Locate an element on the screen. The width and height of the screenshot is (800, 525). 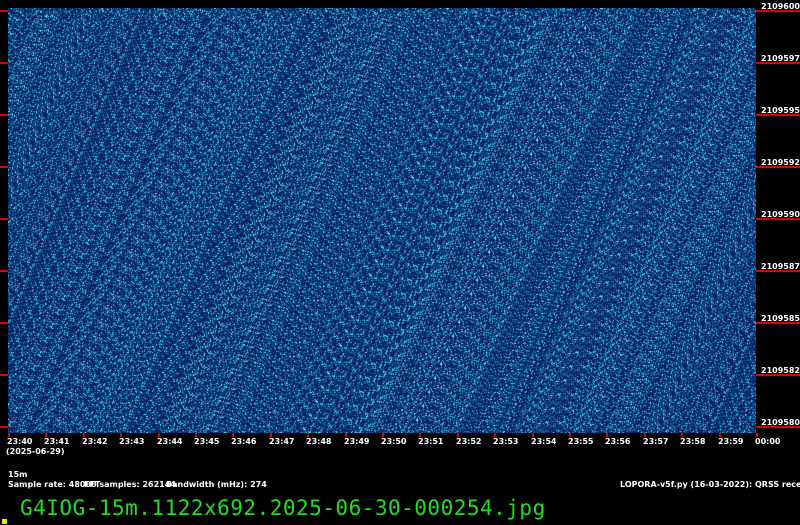
time-label: 23:43 is located at coordinates (132, 441).